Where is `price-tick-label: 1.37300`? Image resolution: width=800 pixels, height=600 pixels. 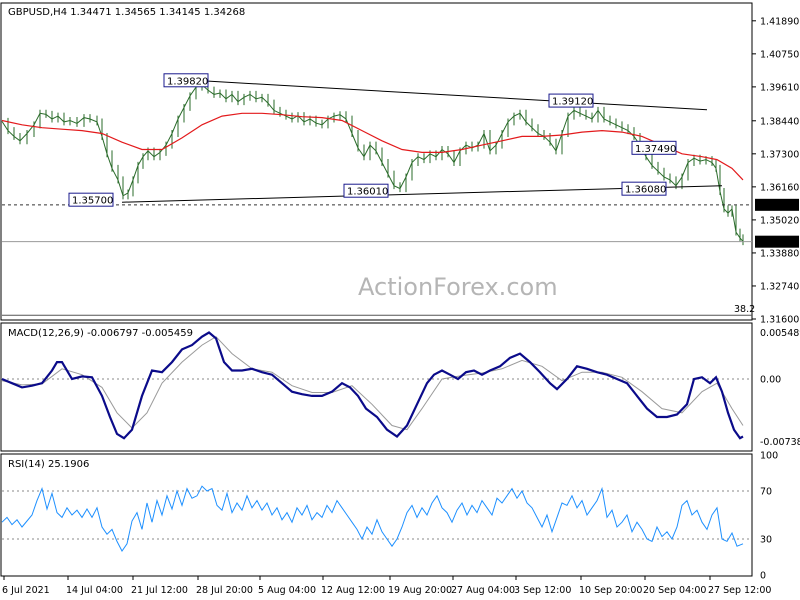
price-tick-label: 1.37300 is located at coordinates (779, 154).